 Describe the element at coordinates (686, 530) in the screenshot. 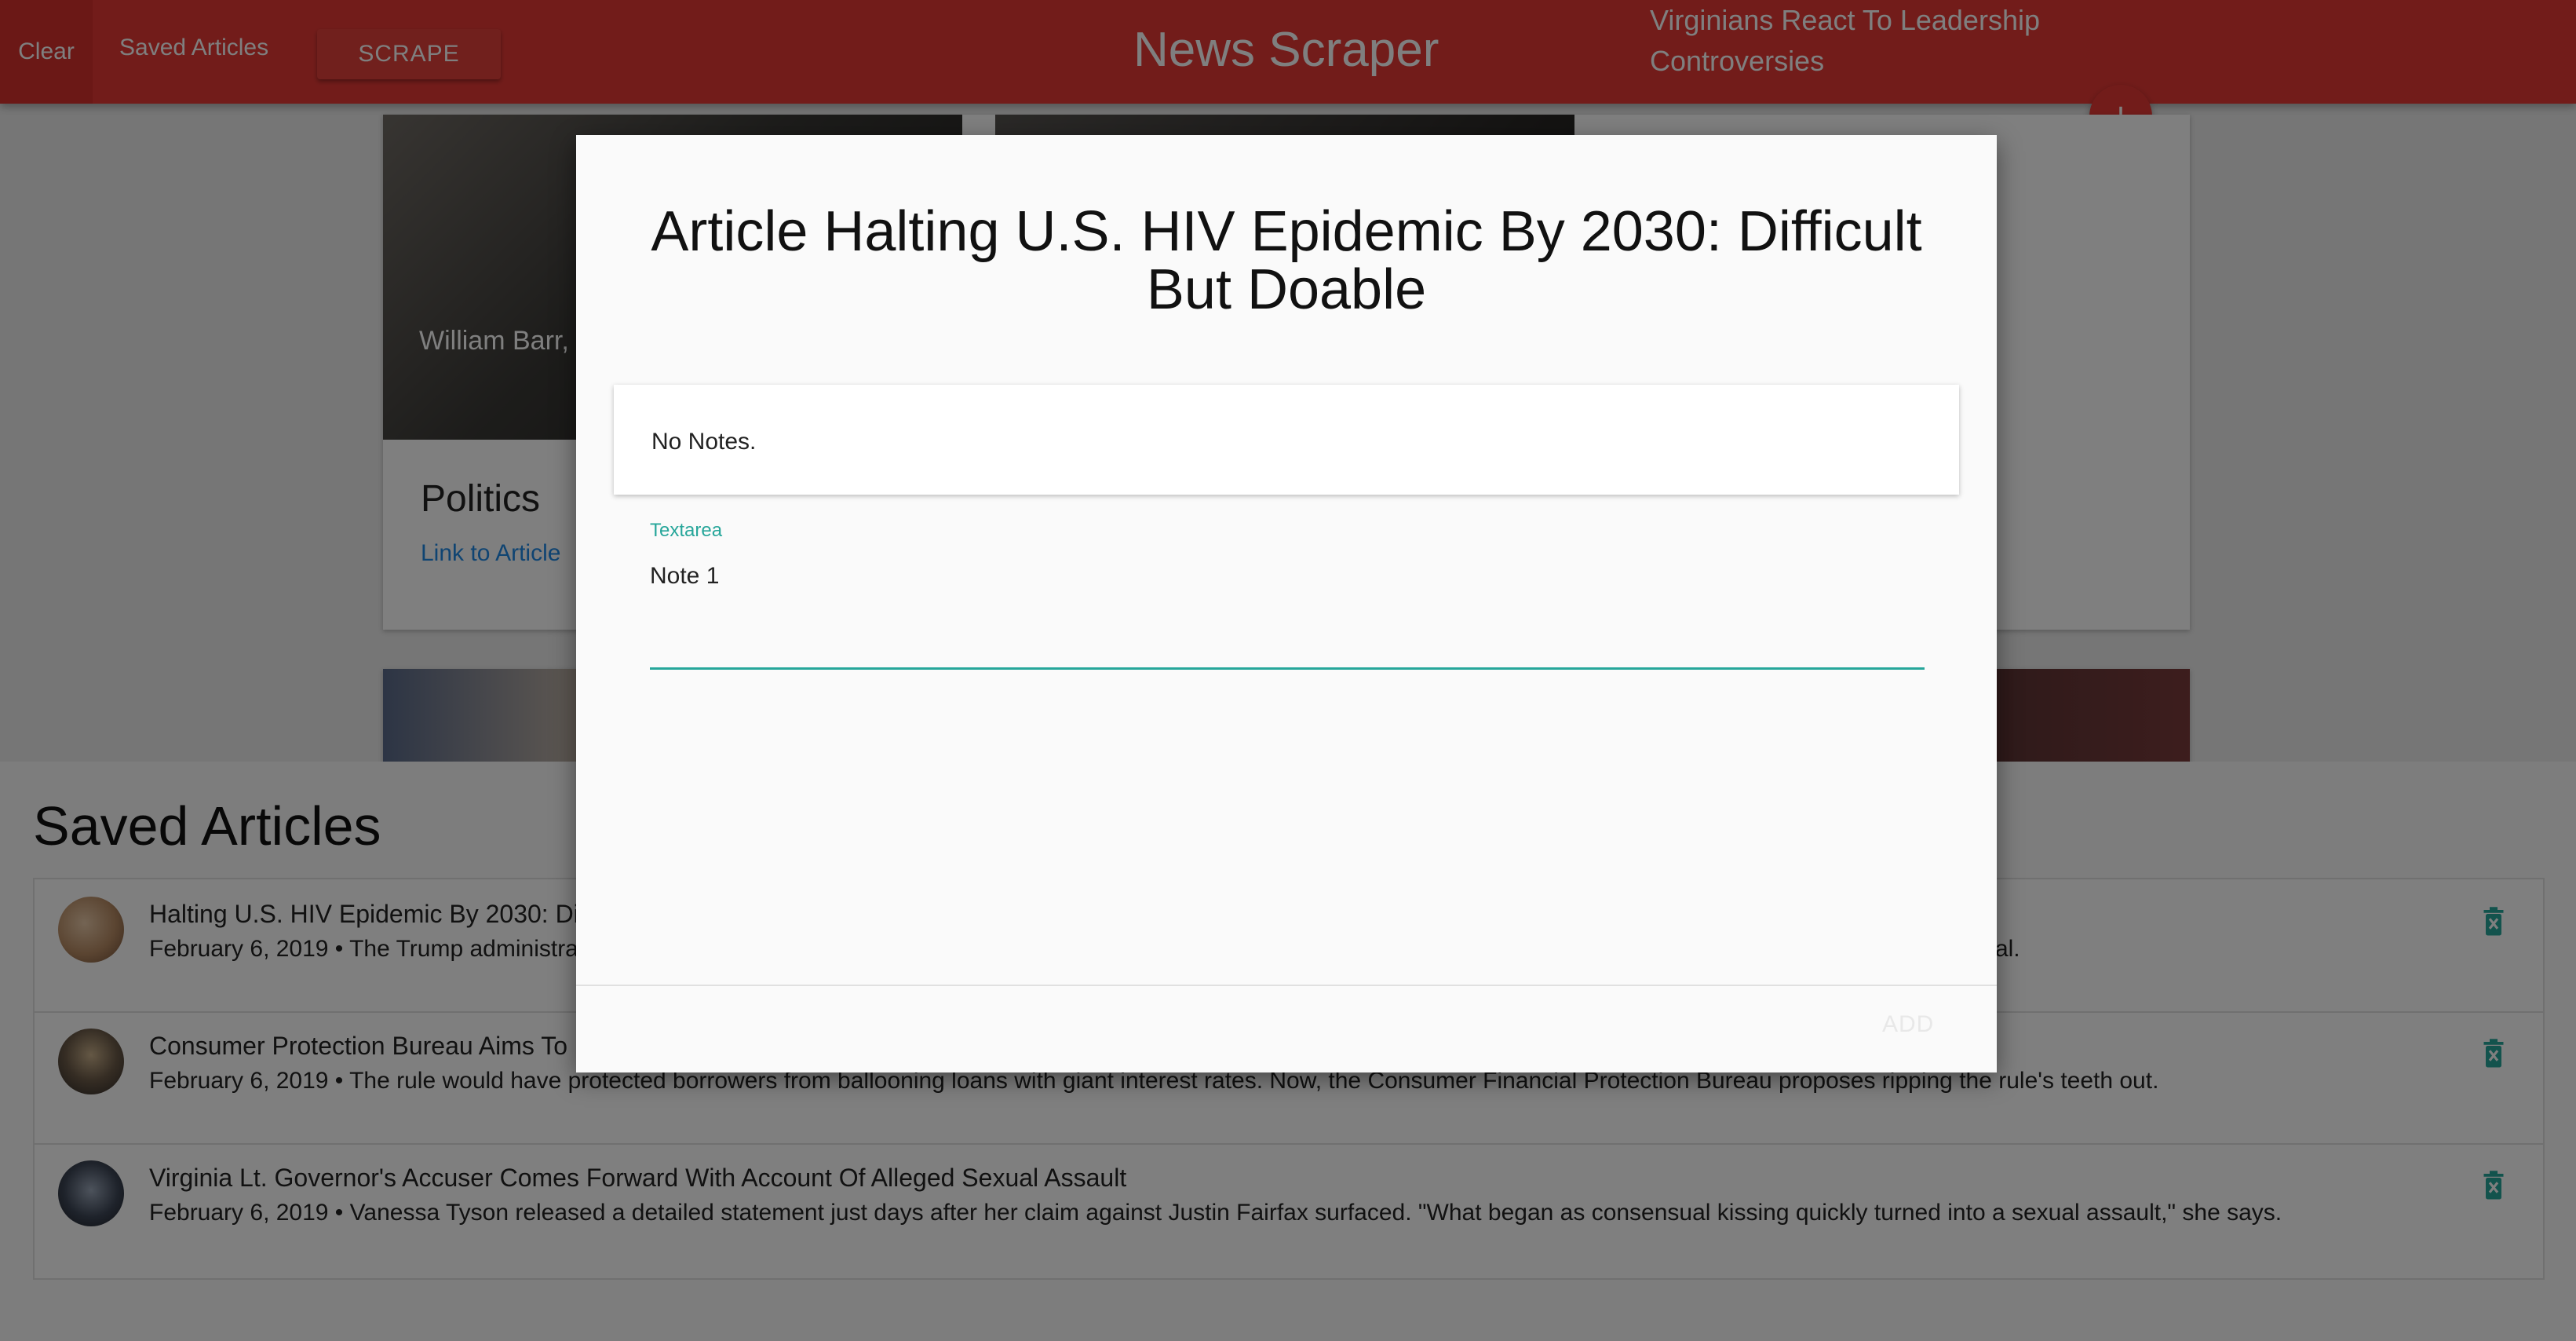

I see `textarea-label: Textarea` at that location.